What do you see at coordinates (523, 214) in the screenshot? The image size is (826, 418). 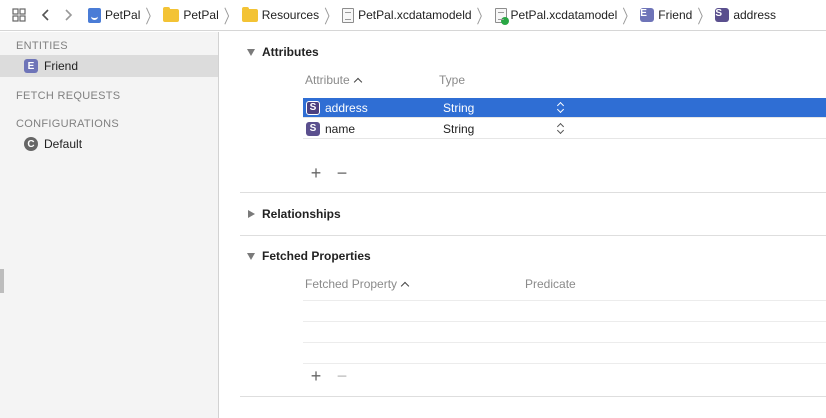 I see `relationships-section-header: Relationships` at bounding box center [523, 214].